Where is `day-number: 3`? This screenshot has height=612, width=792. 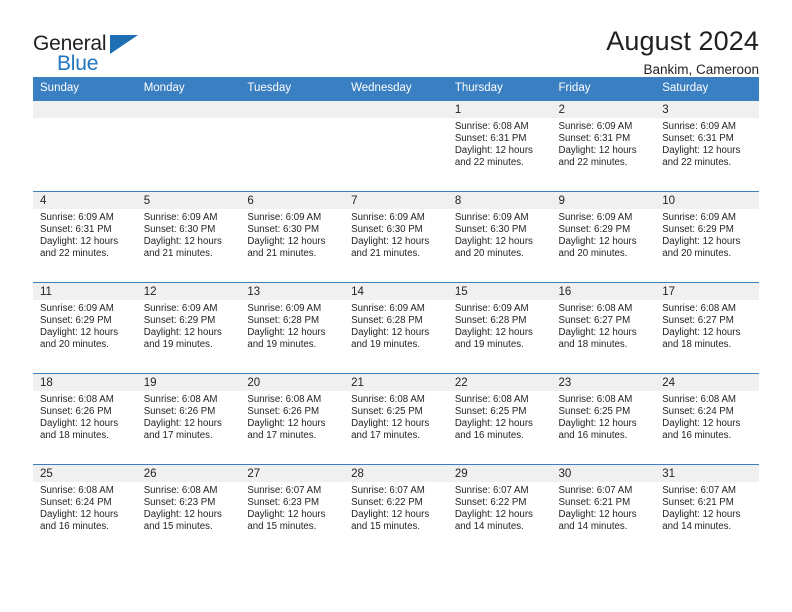
day-number: 3 is located at coordinates (707, 109).